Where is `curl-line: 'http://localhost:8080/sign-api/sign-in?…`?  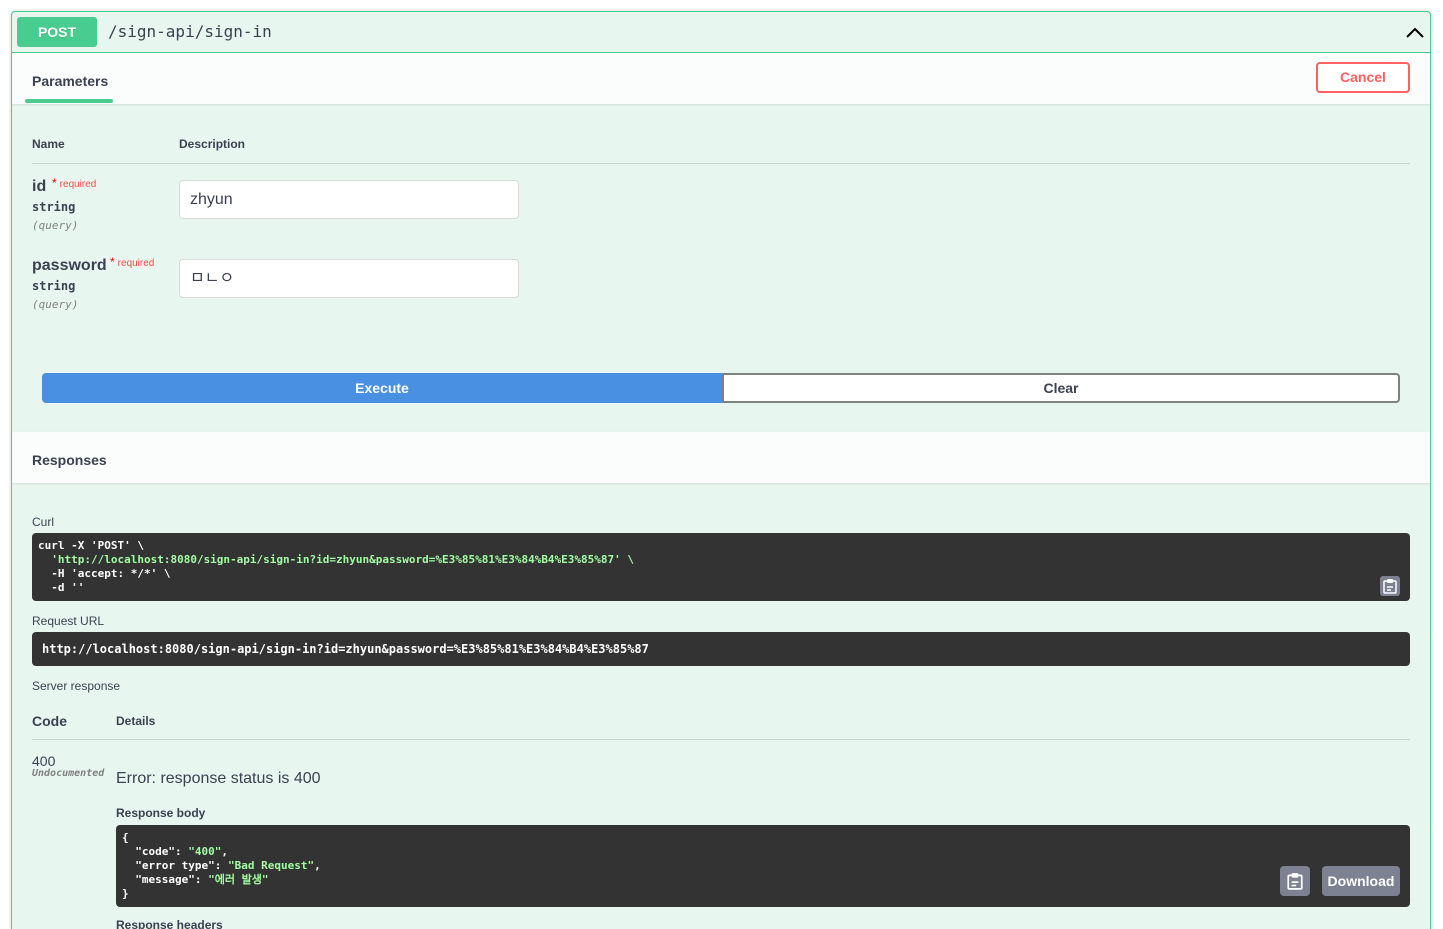
curl-line: 'http://localhost:8080/sign-api/sign-in?… is located at coordinates (336, 559).